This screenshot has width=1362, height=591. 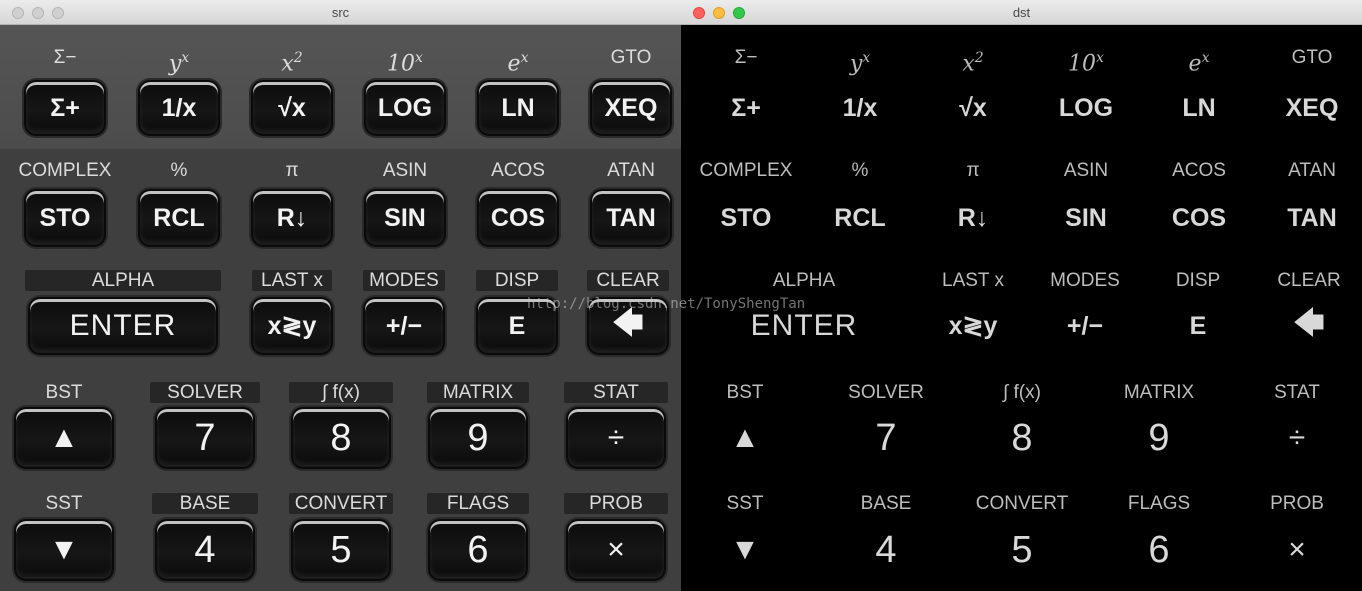 I want to click on key-label-convert: CONVERT, so click(x=1022, y=503).